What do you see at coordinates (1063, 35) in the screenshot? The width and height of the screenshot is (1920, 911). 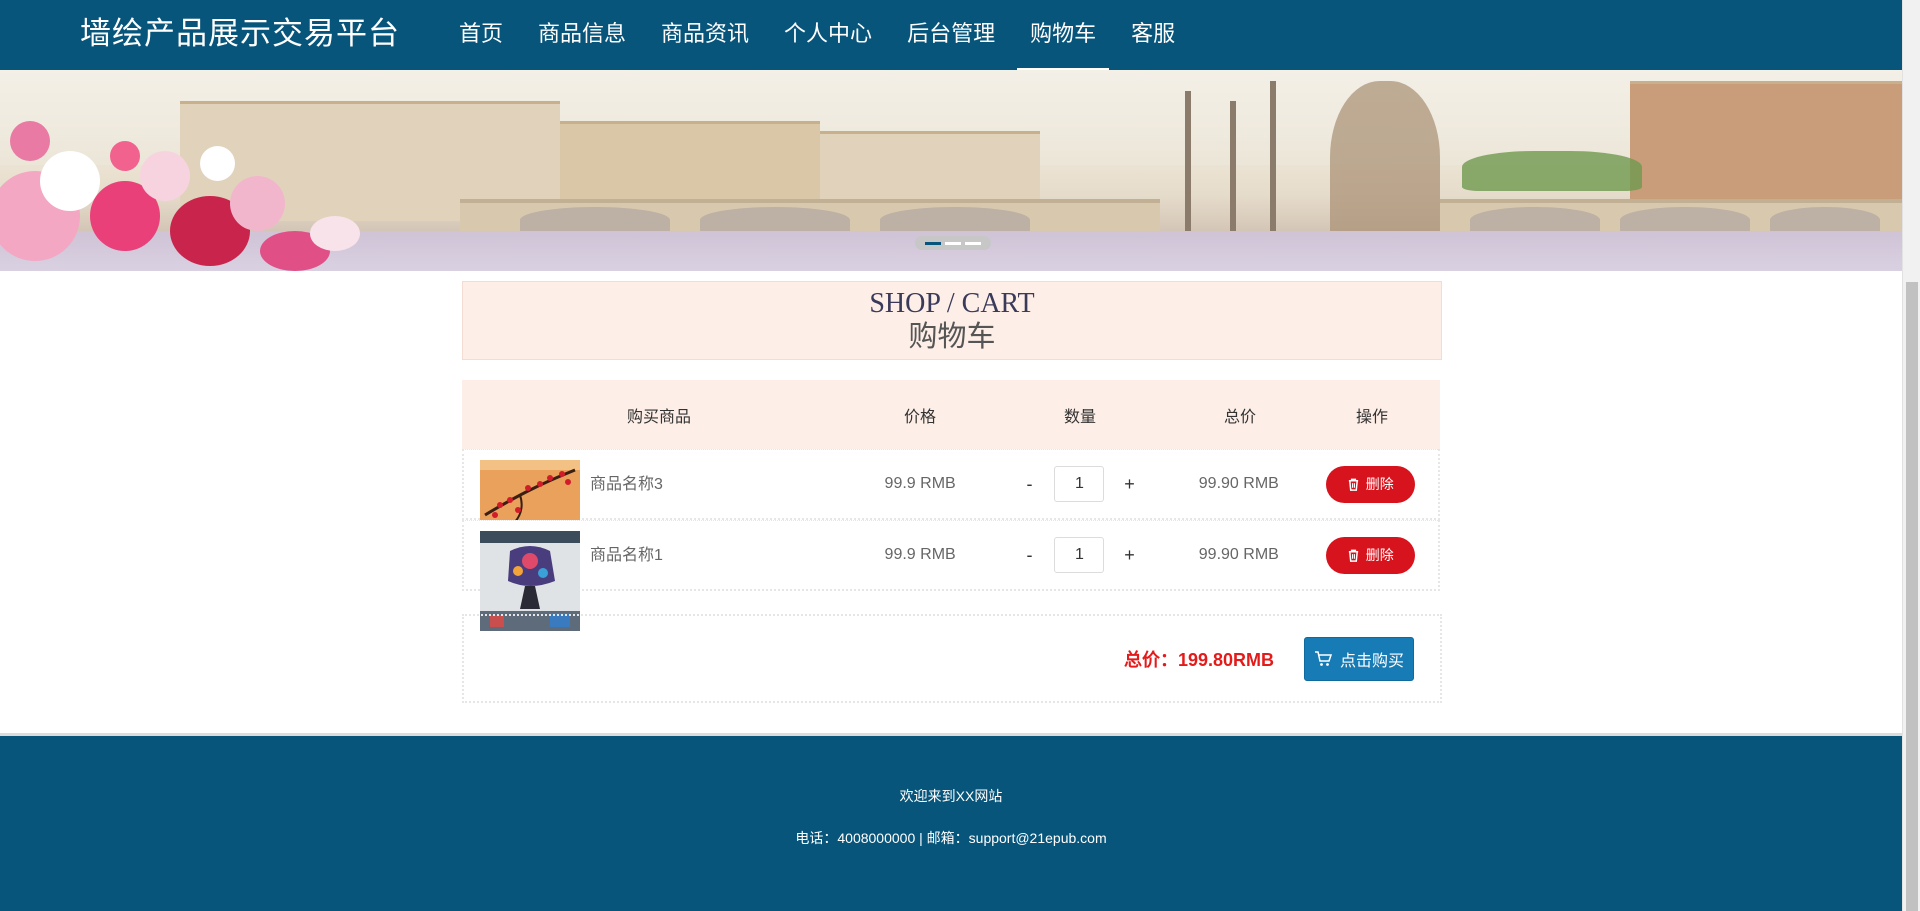 I see `nav-cart: 购物车` at bounding box center [1063, 35].